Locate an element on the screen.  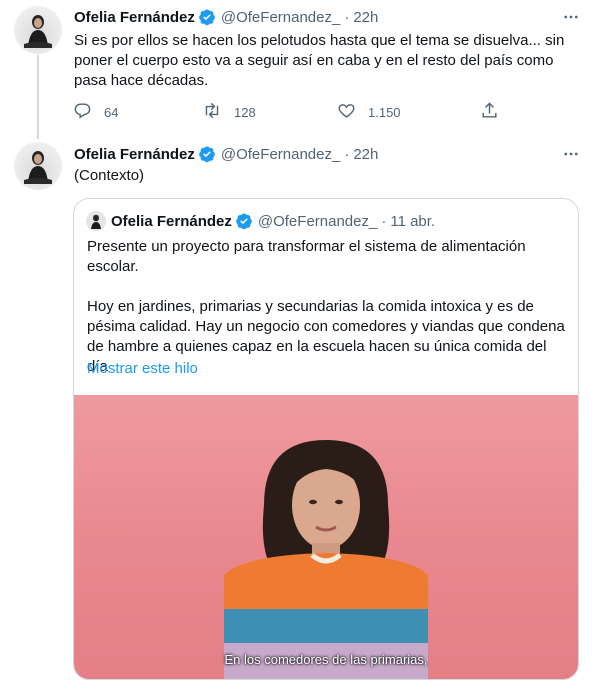
retweet-button: 128 is located at coordinates (229, 112).